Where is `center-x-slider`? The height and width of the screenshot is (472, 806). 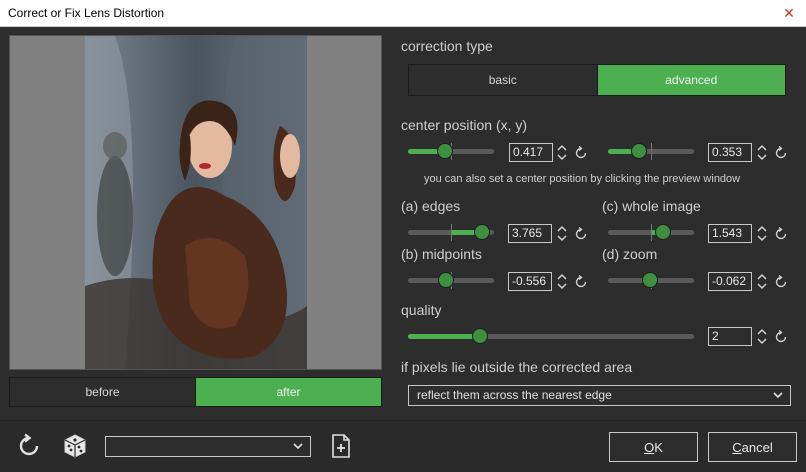 center-x-slider is located at coordinates (451, 151).